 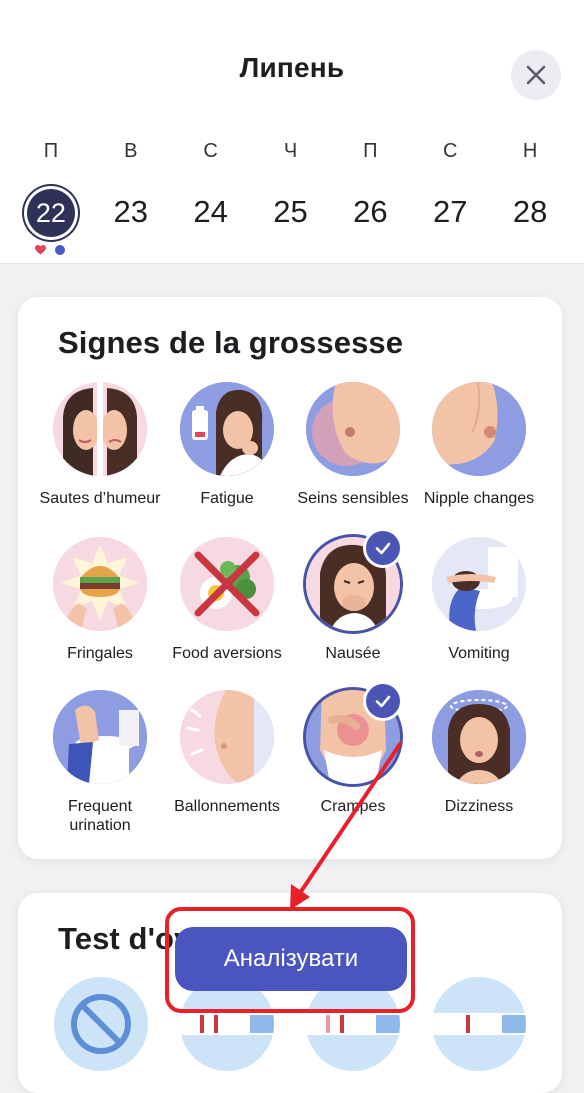 What do you see at coordinates (100, 584) in the screenshot?
I see `cravings-icon` at bounding box center [100, 584].